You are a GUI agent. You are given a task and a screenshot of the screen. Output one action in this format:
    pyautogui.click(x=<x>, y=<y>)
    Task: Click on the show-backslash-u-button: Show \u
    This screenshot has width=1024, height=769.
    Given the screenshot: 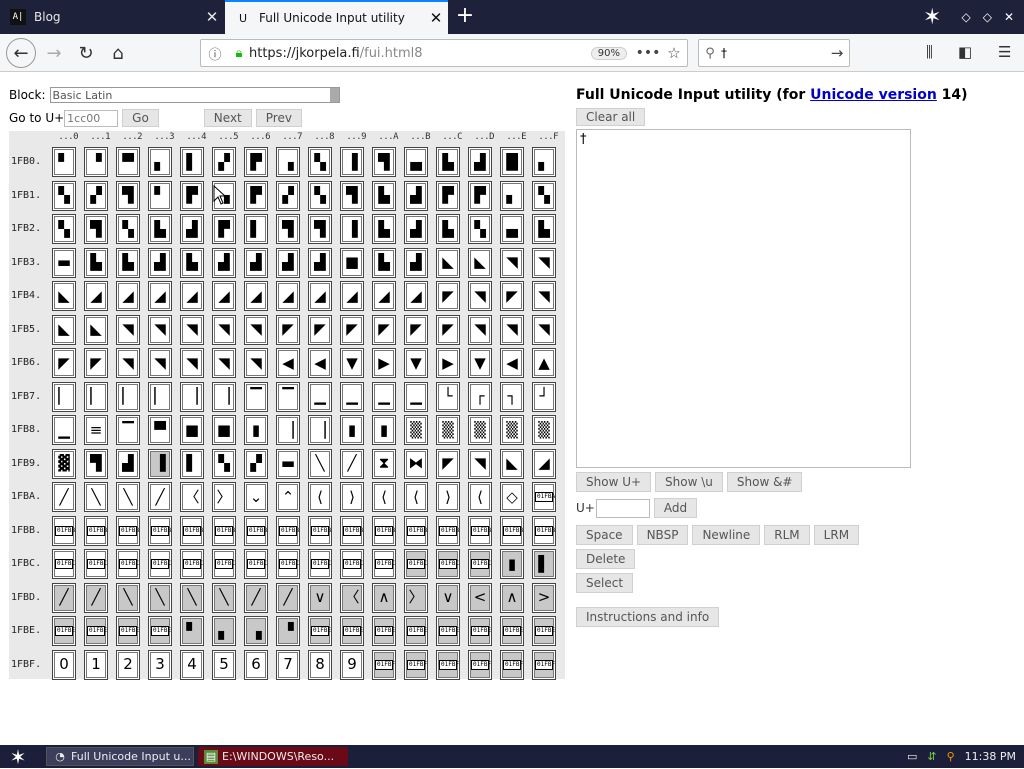 What is the action you would take?
    pyautogui.click(x=689, y=482)
    